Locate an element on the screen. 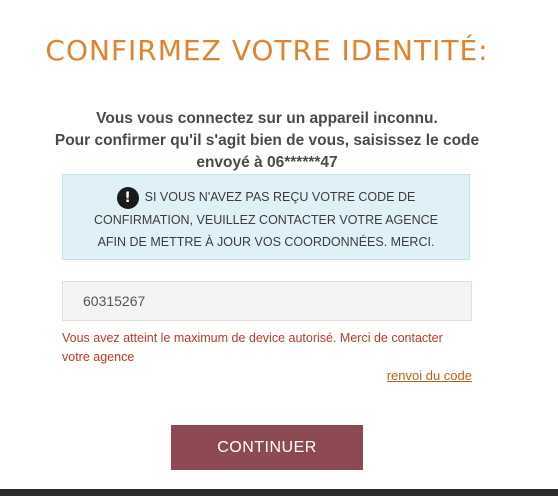  confirmation-code-input is located at coordinates (267, 301).